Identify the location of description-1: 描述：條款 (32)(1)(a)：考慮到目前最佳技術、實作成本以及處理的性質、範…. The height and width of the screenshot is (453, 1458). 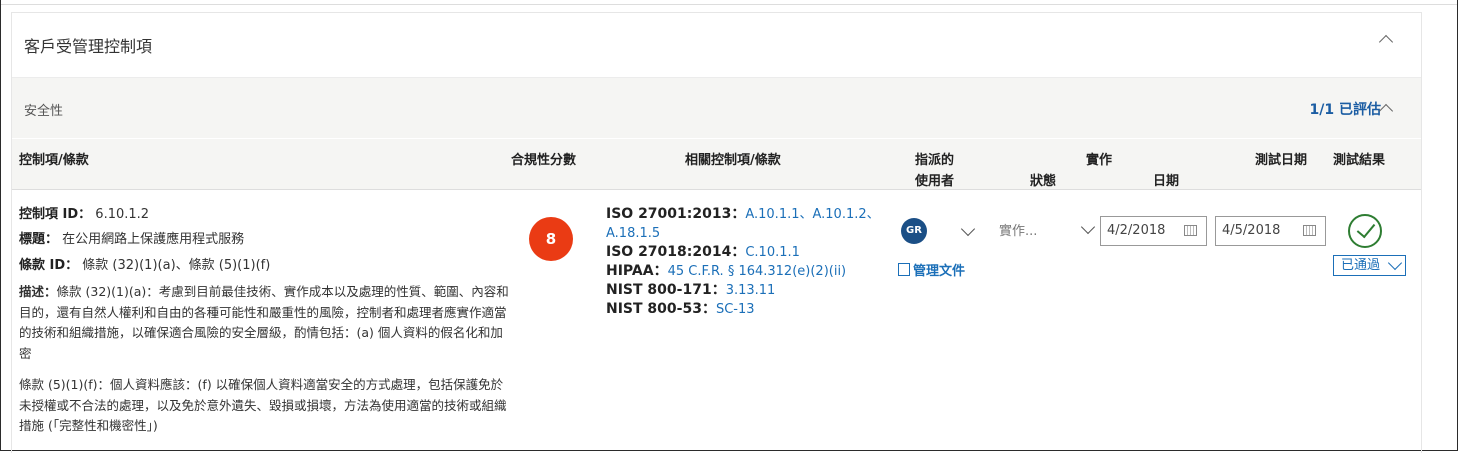
(264, 323).